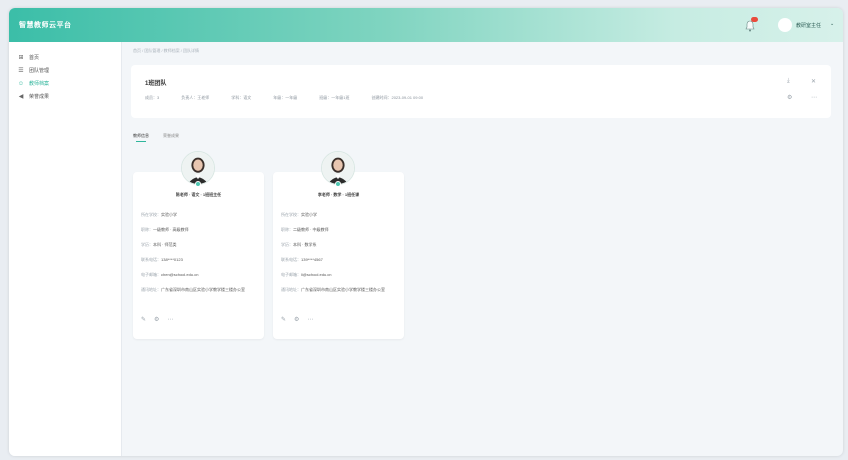 The height and width of the screenshot is (460, 848). I want to click on sidebar-item-honors: ◀ 荣誉成果, so click(33, 96).